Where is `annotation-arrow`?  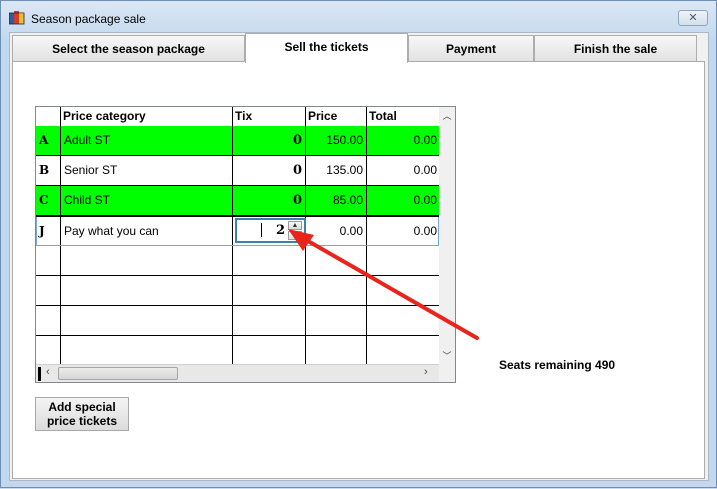
annotation-arrow is located at coordinates (383, 284).